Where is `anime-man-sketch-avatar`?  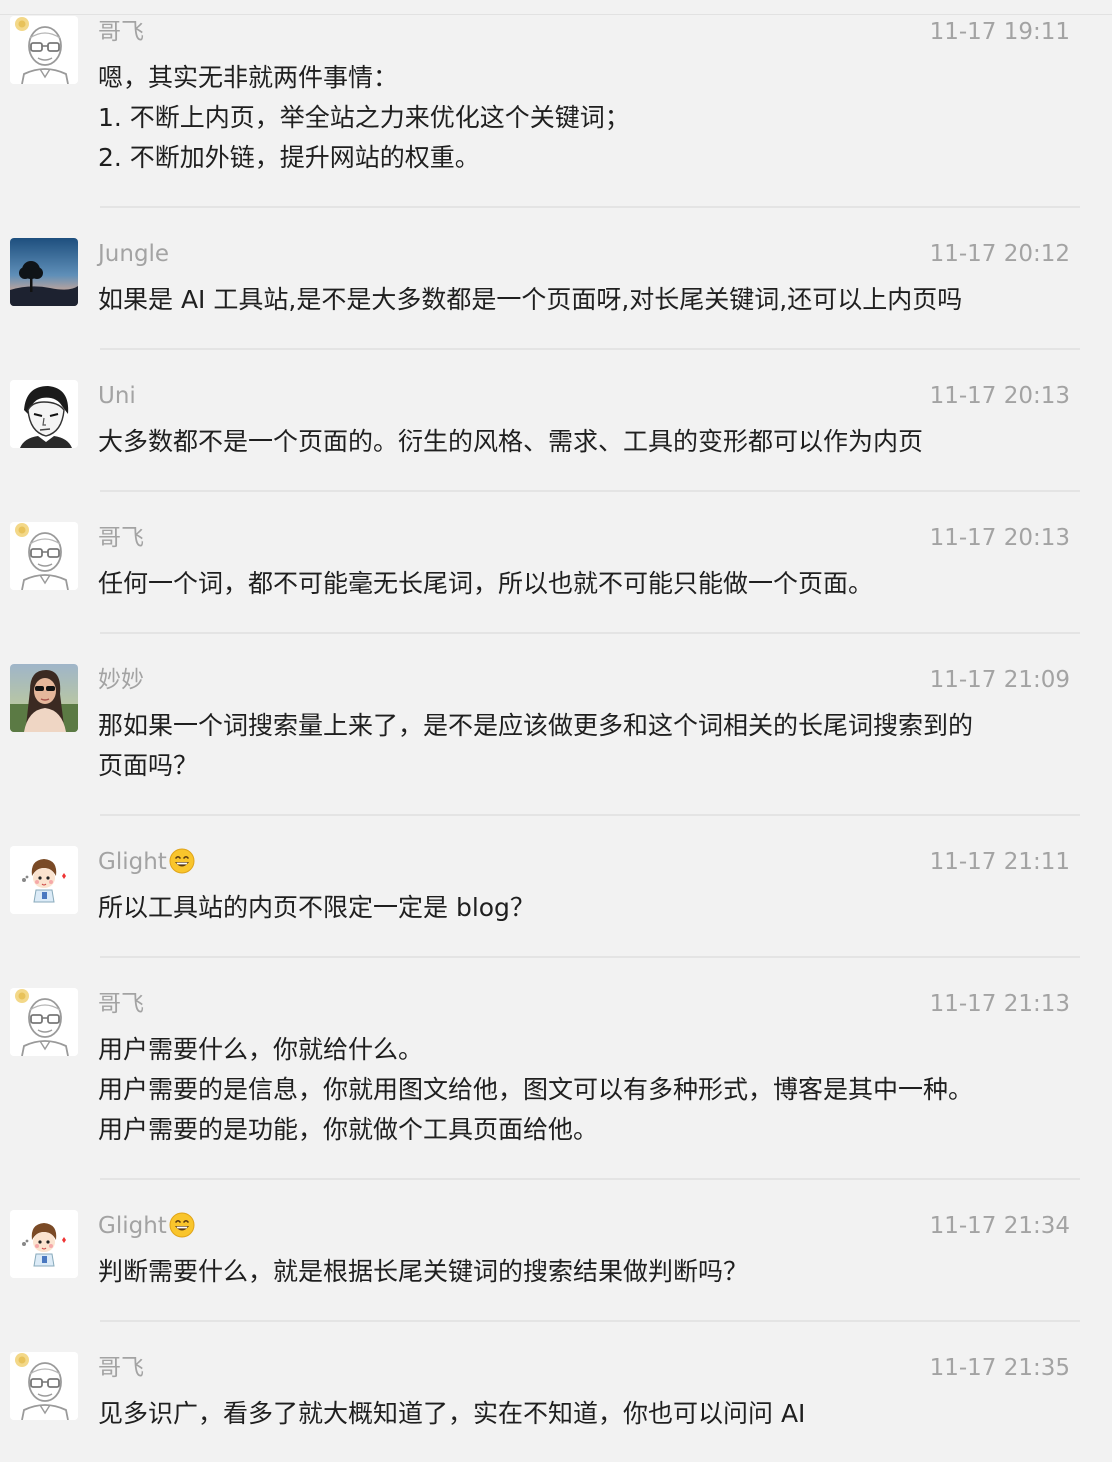
anime-man-sketch-avatar is located at coordinates (44, 414).